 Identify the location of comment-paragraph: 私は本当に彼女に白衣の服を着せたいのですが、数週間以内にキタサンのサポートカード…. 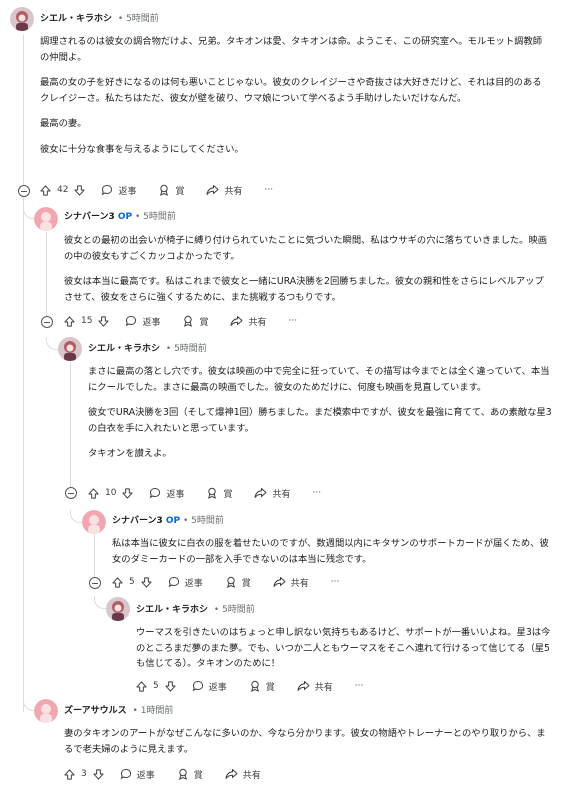
(330, 551).